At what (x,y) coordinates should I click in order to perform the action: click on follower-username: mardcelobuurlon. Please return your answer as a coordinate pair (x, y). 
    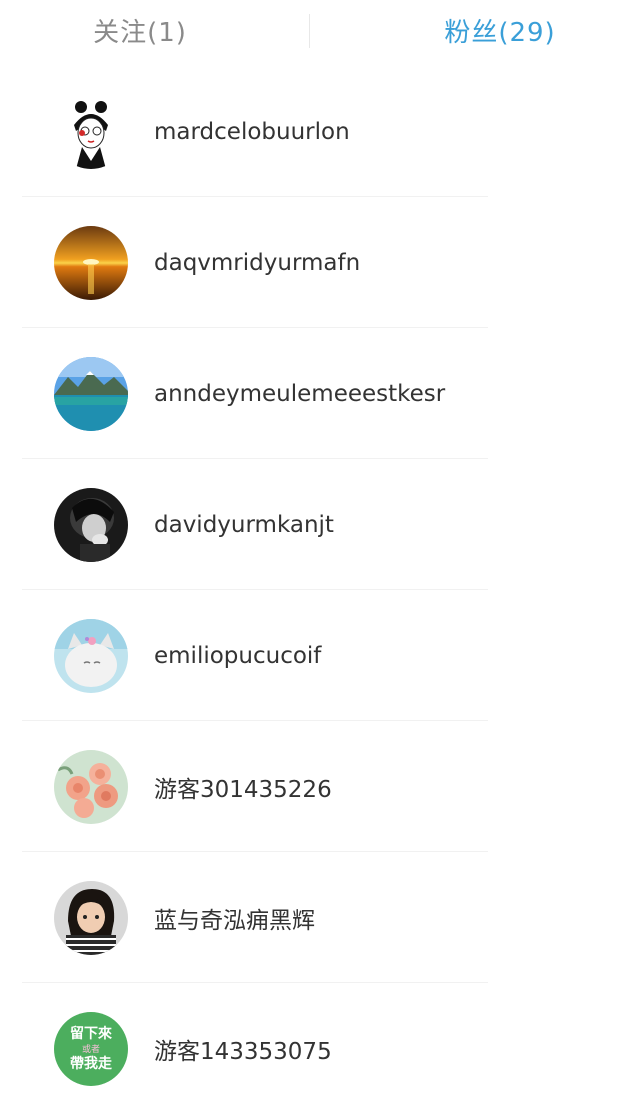
    Looking at the image, I should click on (252, 132).